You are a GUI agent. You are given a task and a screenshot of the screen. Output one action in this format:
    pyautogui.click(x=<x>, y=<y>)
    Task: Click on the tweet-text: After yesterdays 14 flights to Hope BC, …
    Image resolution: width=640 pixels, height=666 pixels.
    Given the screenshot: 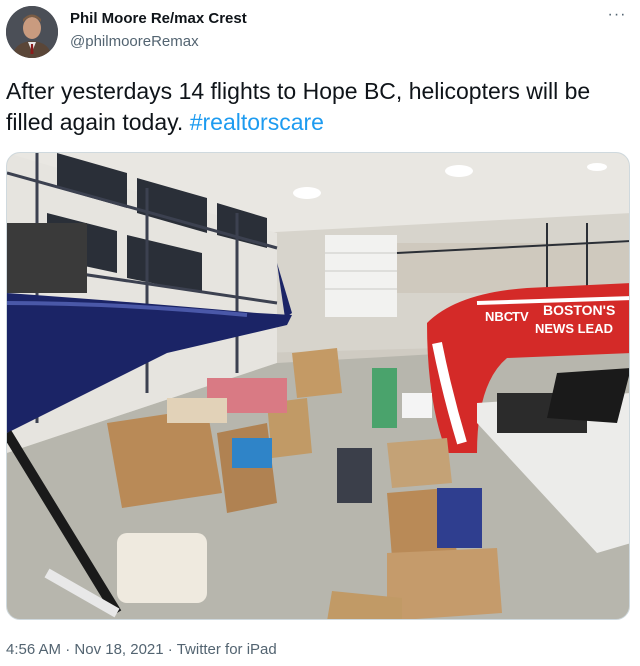 What is the action you would take?
    pyautogui.click(x=321, y=107)
    